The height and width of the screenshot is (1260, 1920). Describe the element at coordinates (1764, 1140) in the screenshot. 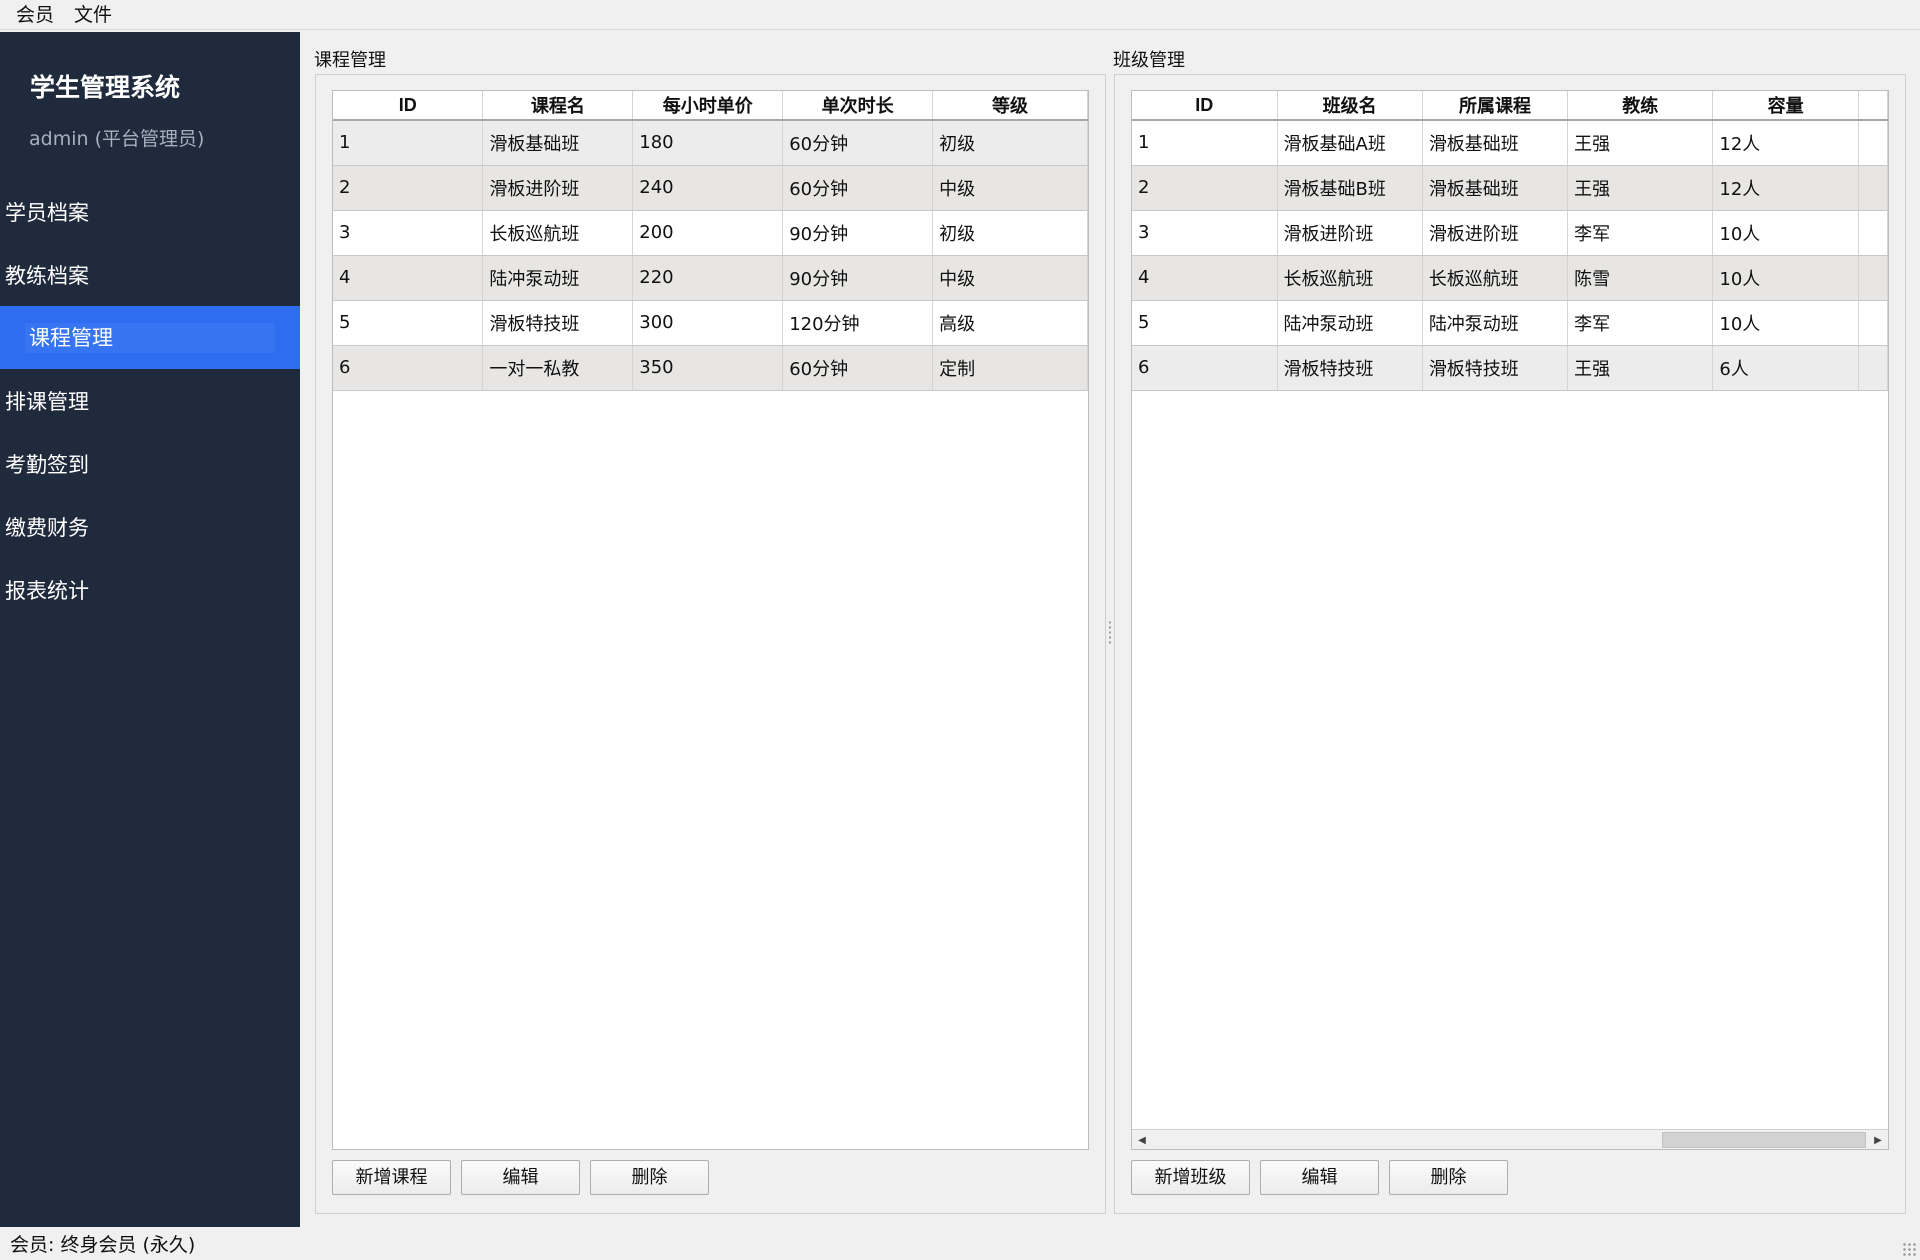

I see `scrollbar-thumb` at that location.